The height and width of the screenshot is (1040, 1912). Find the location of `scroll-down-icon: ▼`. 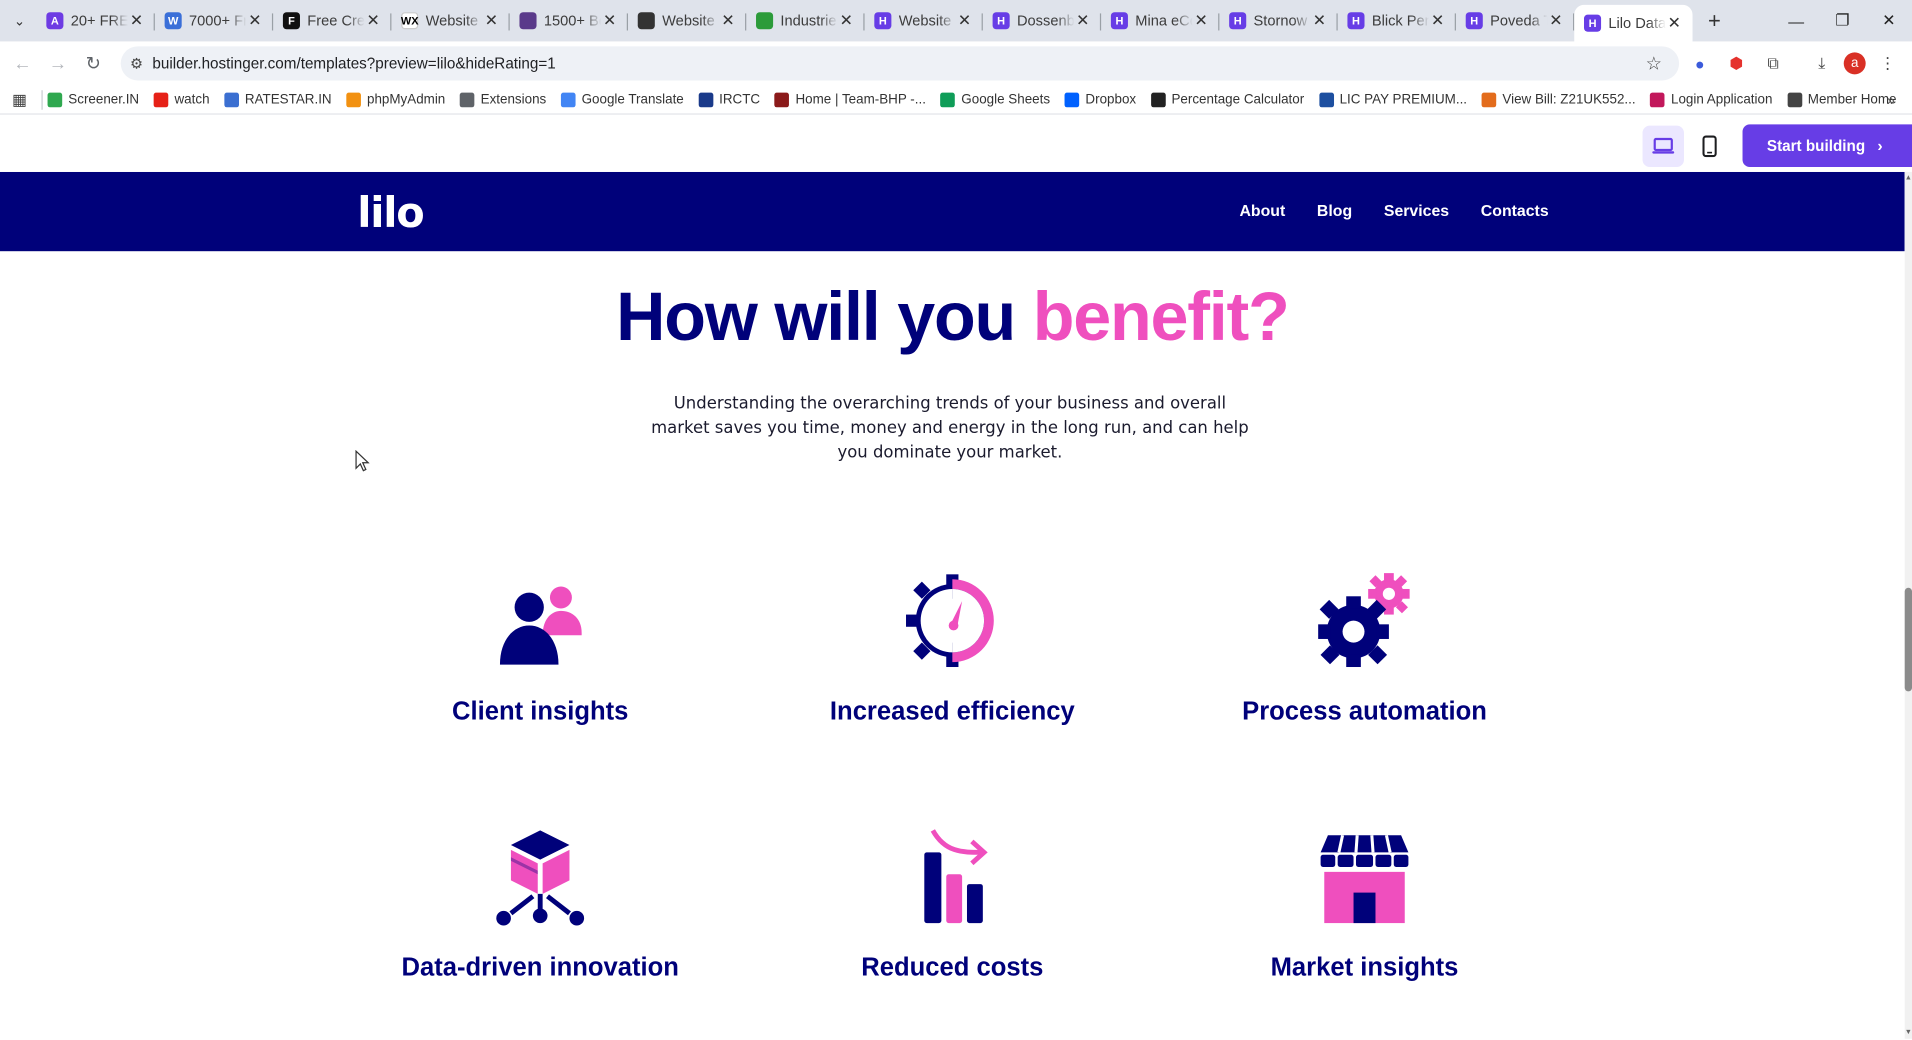

scroll-down-icon: ▼ is located at coordinates (1908, 1032).